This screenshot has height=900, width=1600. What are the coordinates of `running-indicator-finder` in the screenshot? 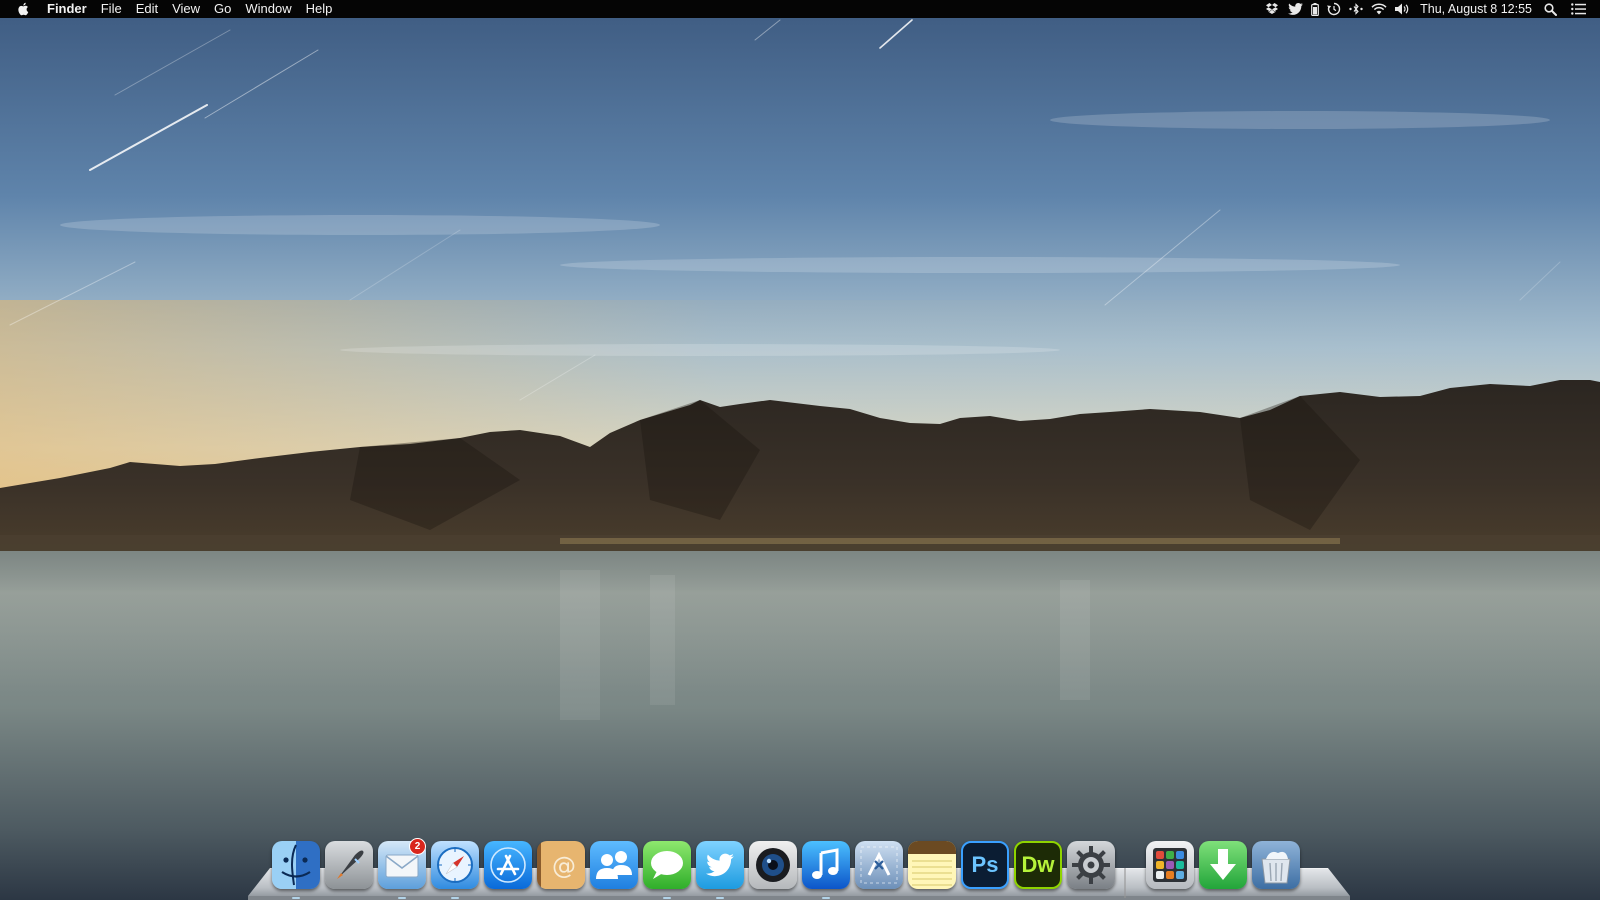 It's located at (296, 898).